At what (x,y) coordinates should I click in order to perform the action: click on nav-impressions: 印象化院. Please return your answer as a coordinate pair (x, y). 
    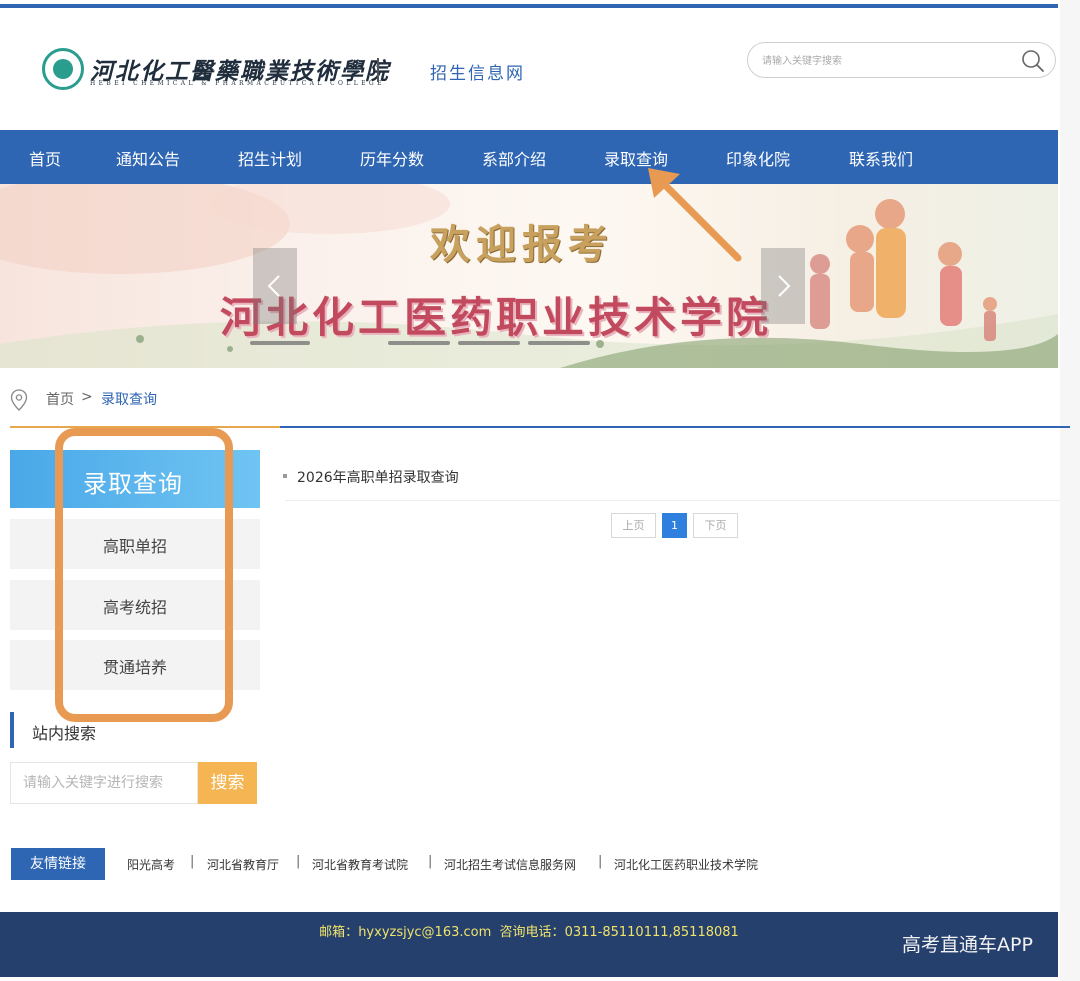
    Looking at the image, I should click on (758, 158).